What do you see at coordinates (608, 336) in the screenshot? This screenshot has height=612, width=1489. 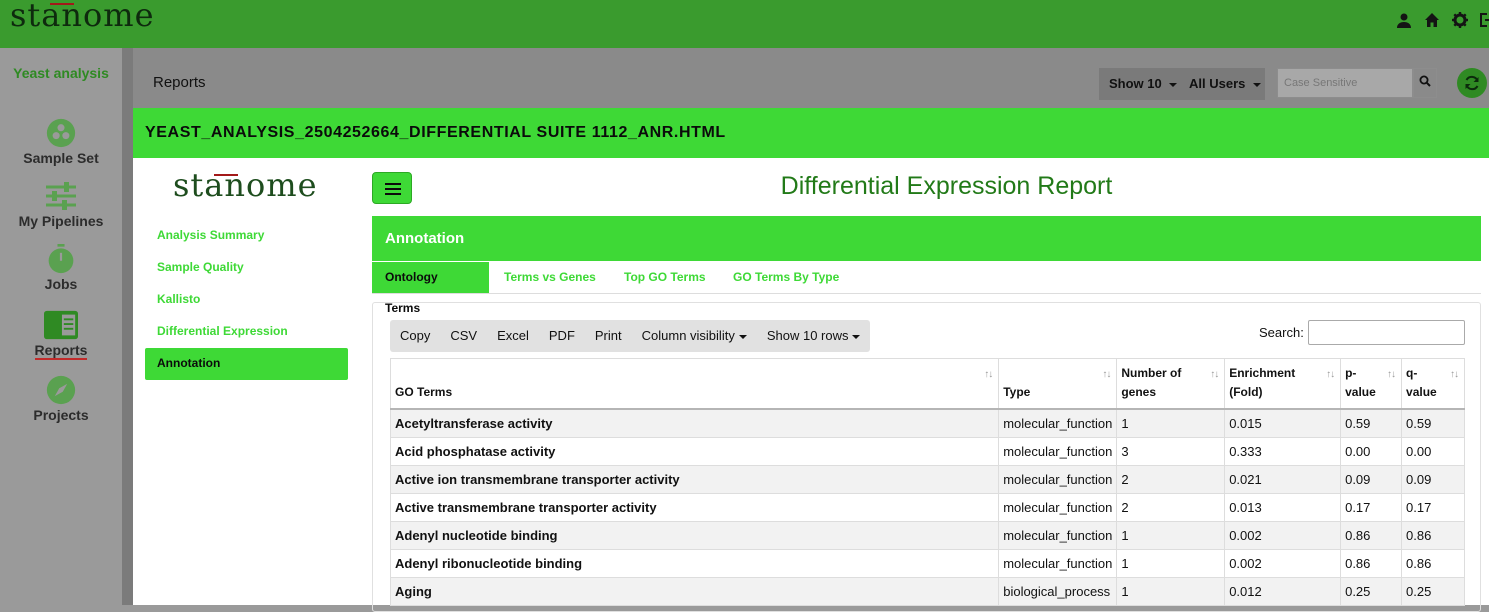 I see `print-button: Print` at bounding box center [608, 336].